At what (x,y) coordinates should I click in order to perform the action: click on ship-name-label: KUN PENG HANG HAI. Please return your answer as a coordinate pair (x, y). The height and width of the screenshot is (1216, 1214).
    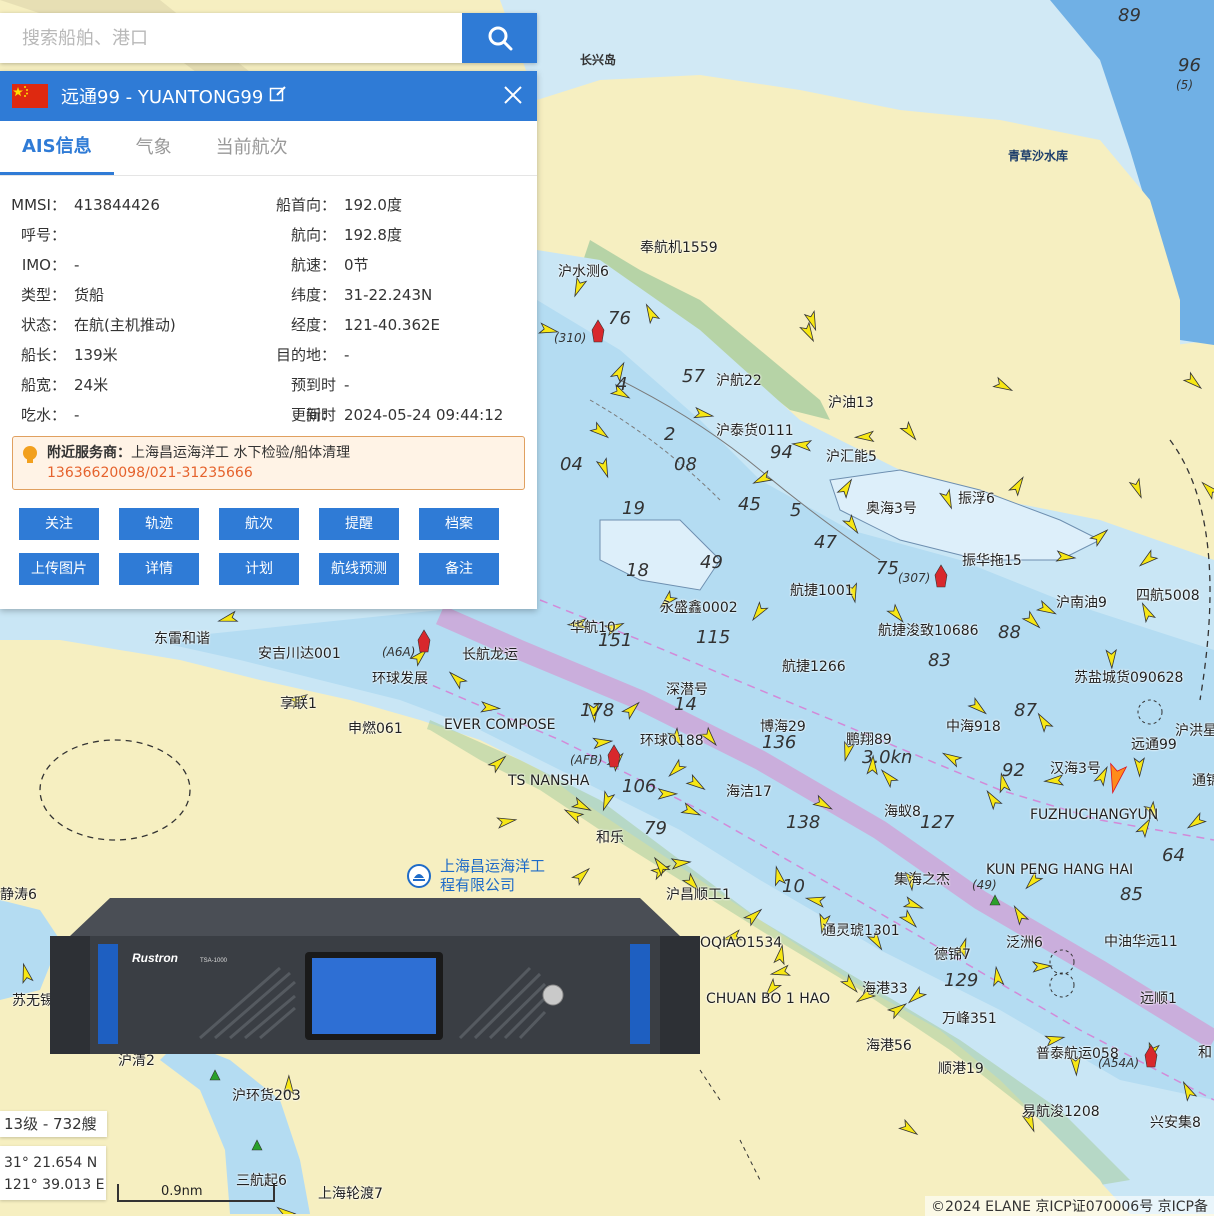
    Looking at the image, I should click on (1059, 870).